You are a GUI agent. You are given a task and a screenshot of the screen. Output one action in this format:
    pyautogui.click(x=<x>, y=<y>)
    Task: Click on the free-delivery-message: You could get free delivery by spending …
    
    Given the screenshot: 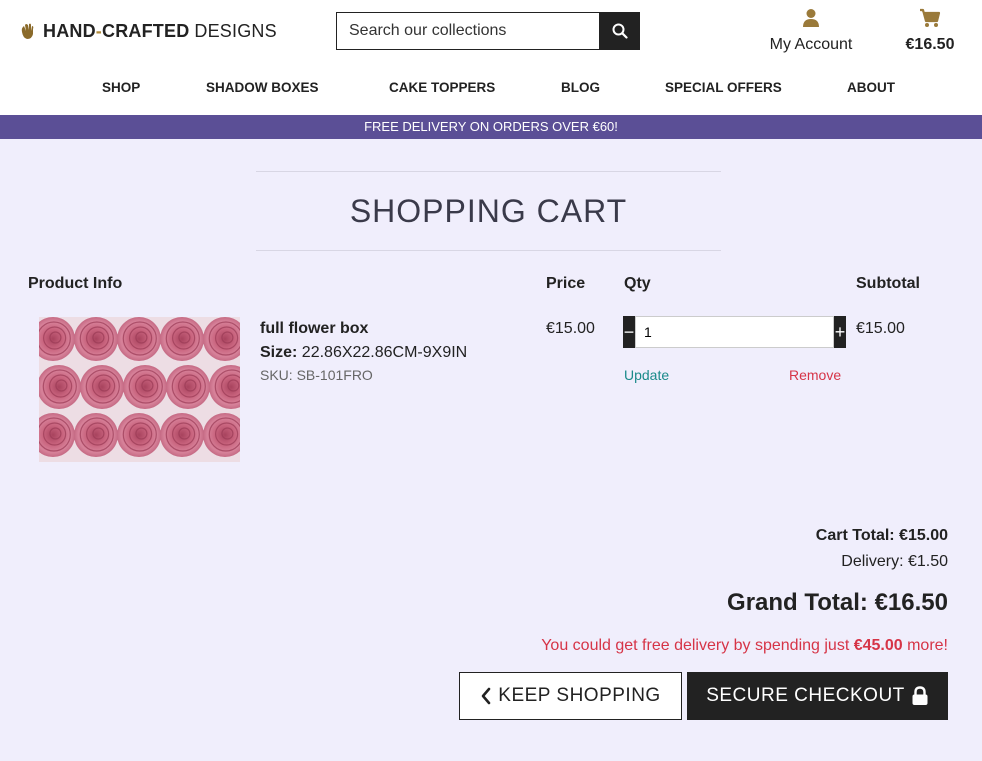 What is the action you would take?
    pyautogui.click(x=744, y=646)
    